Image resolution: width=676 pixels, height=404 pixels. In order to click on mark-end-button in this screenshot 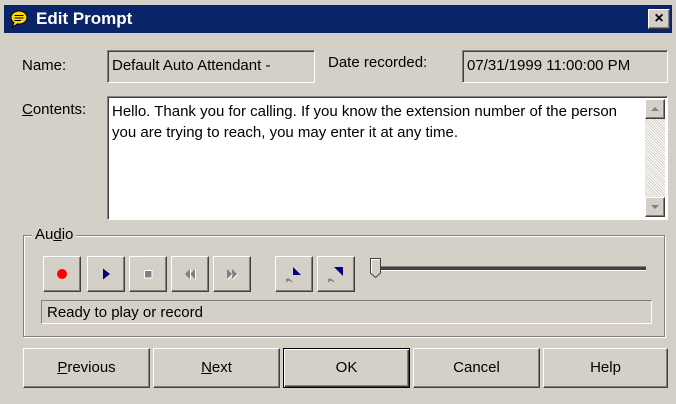, I will do `click(336, 274)`.